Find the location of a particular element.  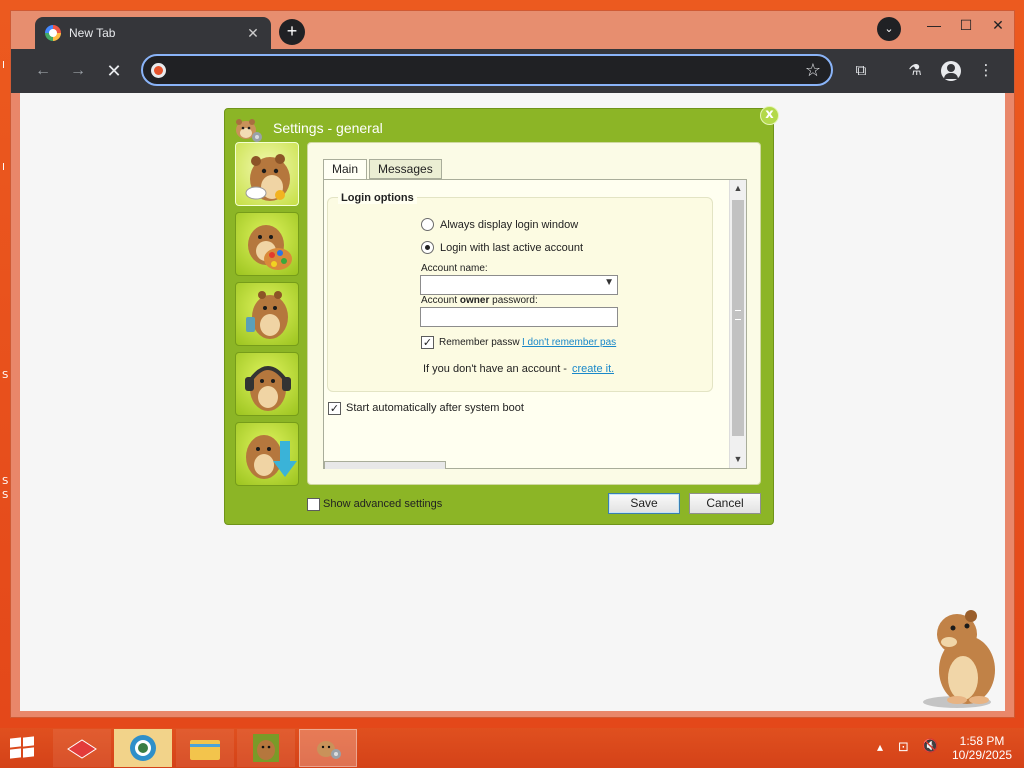

autostart-checkbox: ✓ is located at coordinates (334, 408).